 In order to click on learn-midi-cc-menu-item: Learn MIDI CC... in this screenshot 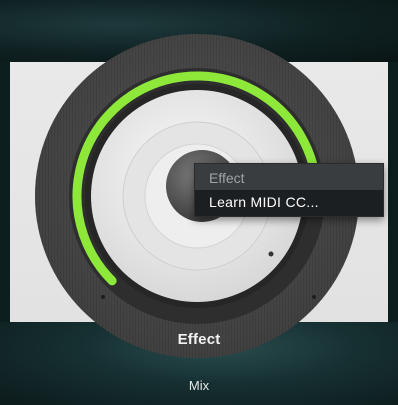, I will do `click(289, 203)`.